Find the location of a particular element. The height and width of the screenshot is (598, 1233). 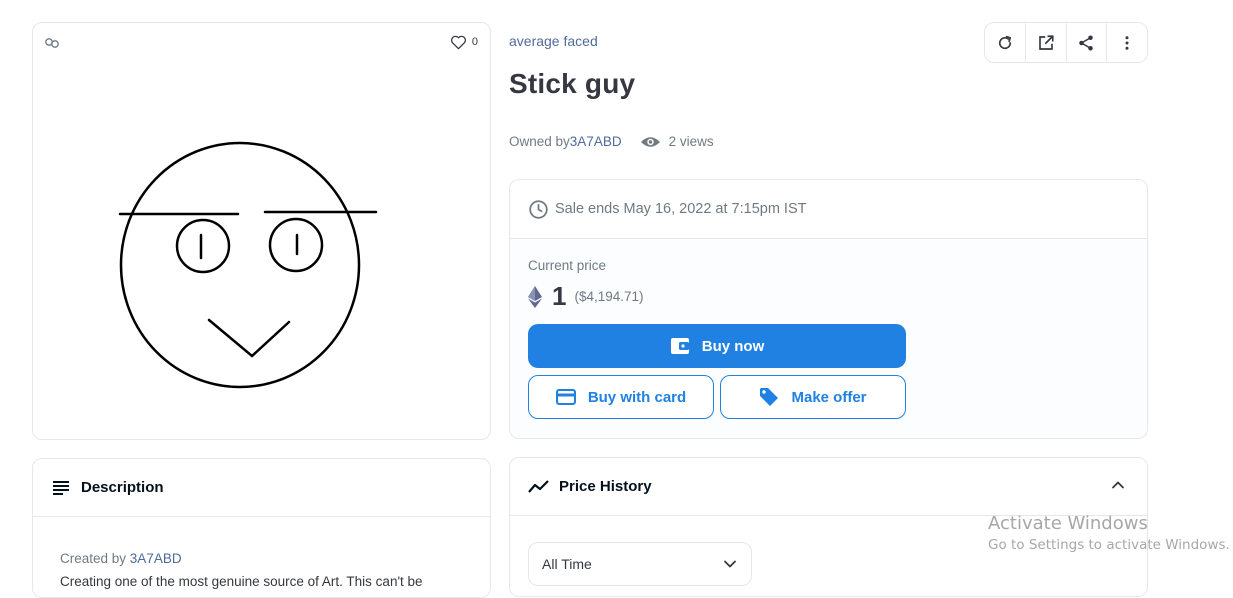

make-offer-button: Make offer is located at coordinates (813, 397).